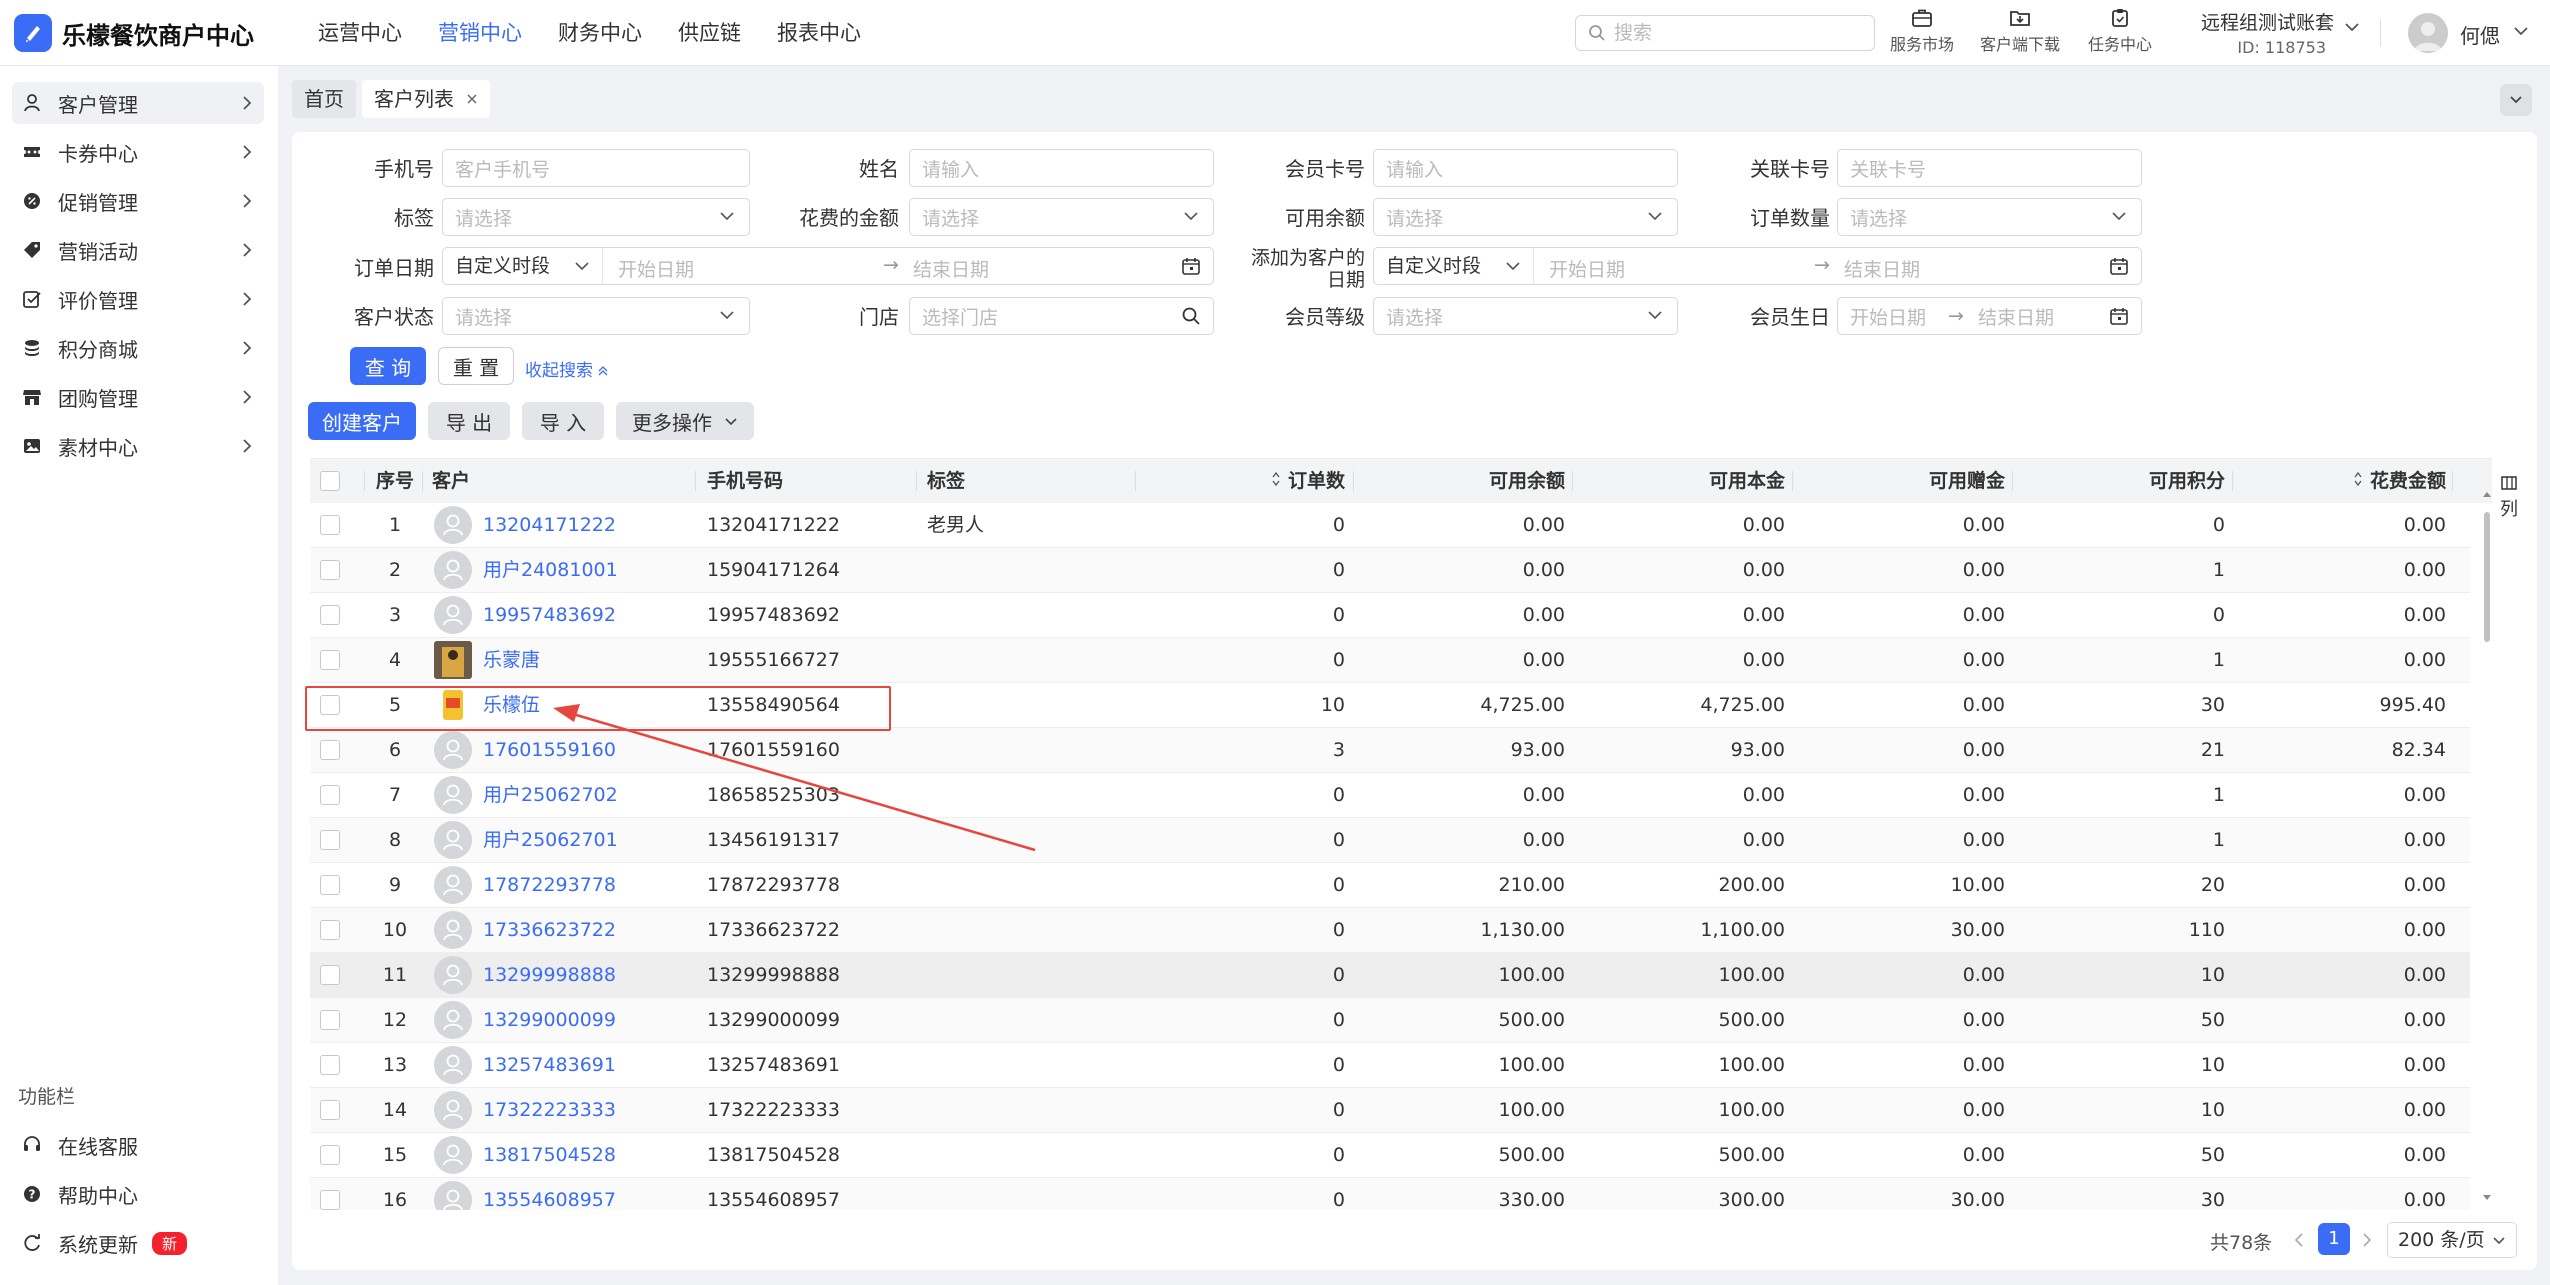  Describe the element at coordinates (472, 99) in the screenshot. I see `close-icon` at that location.